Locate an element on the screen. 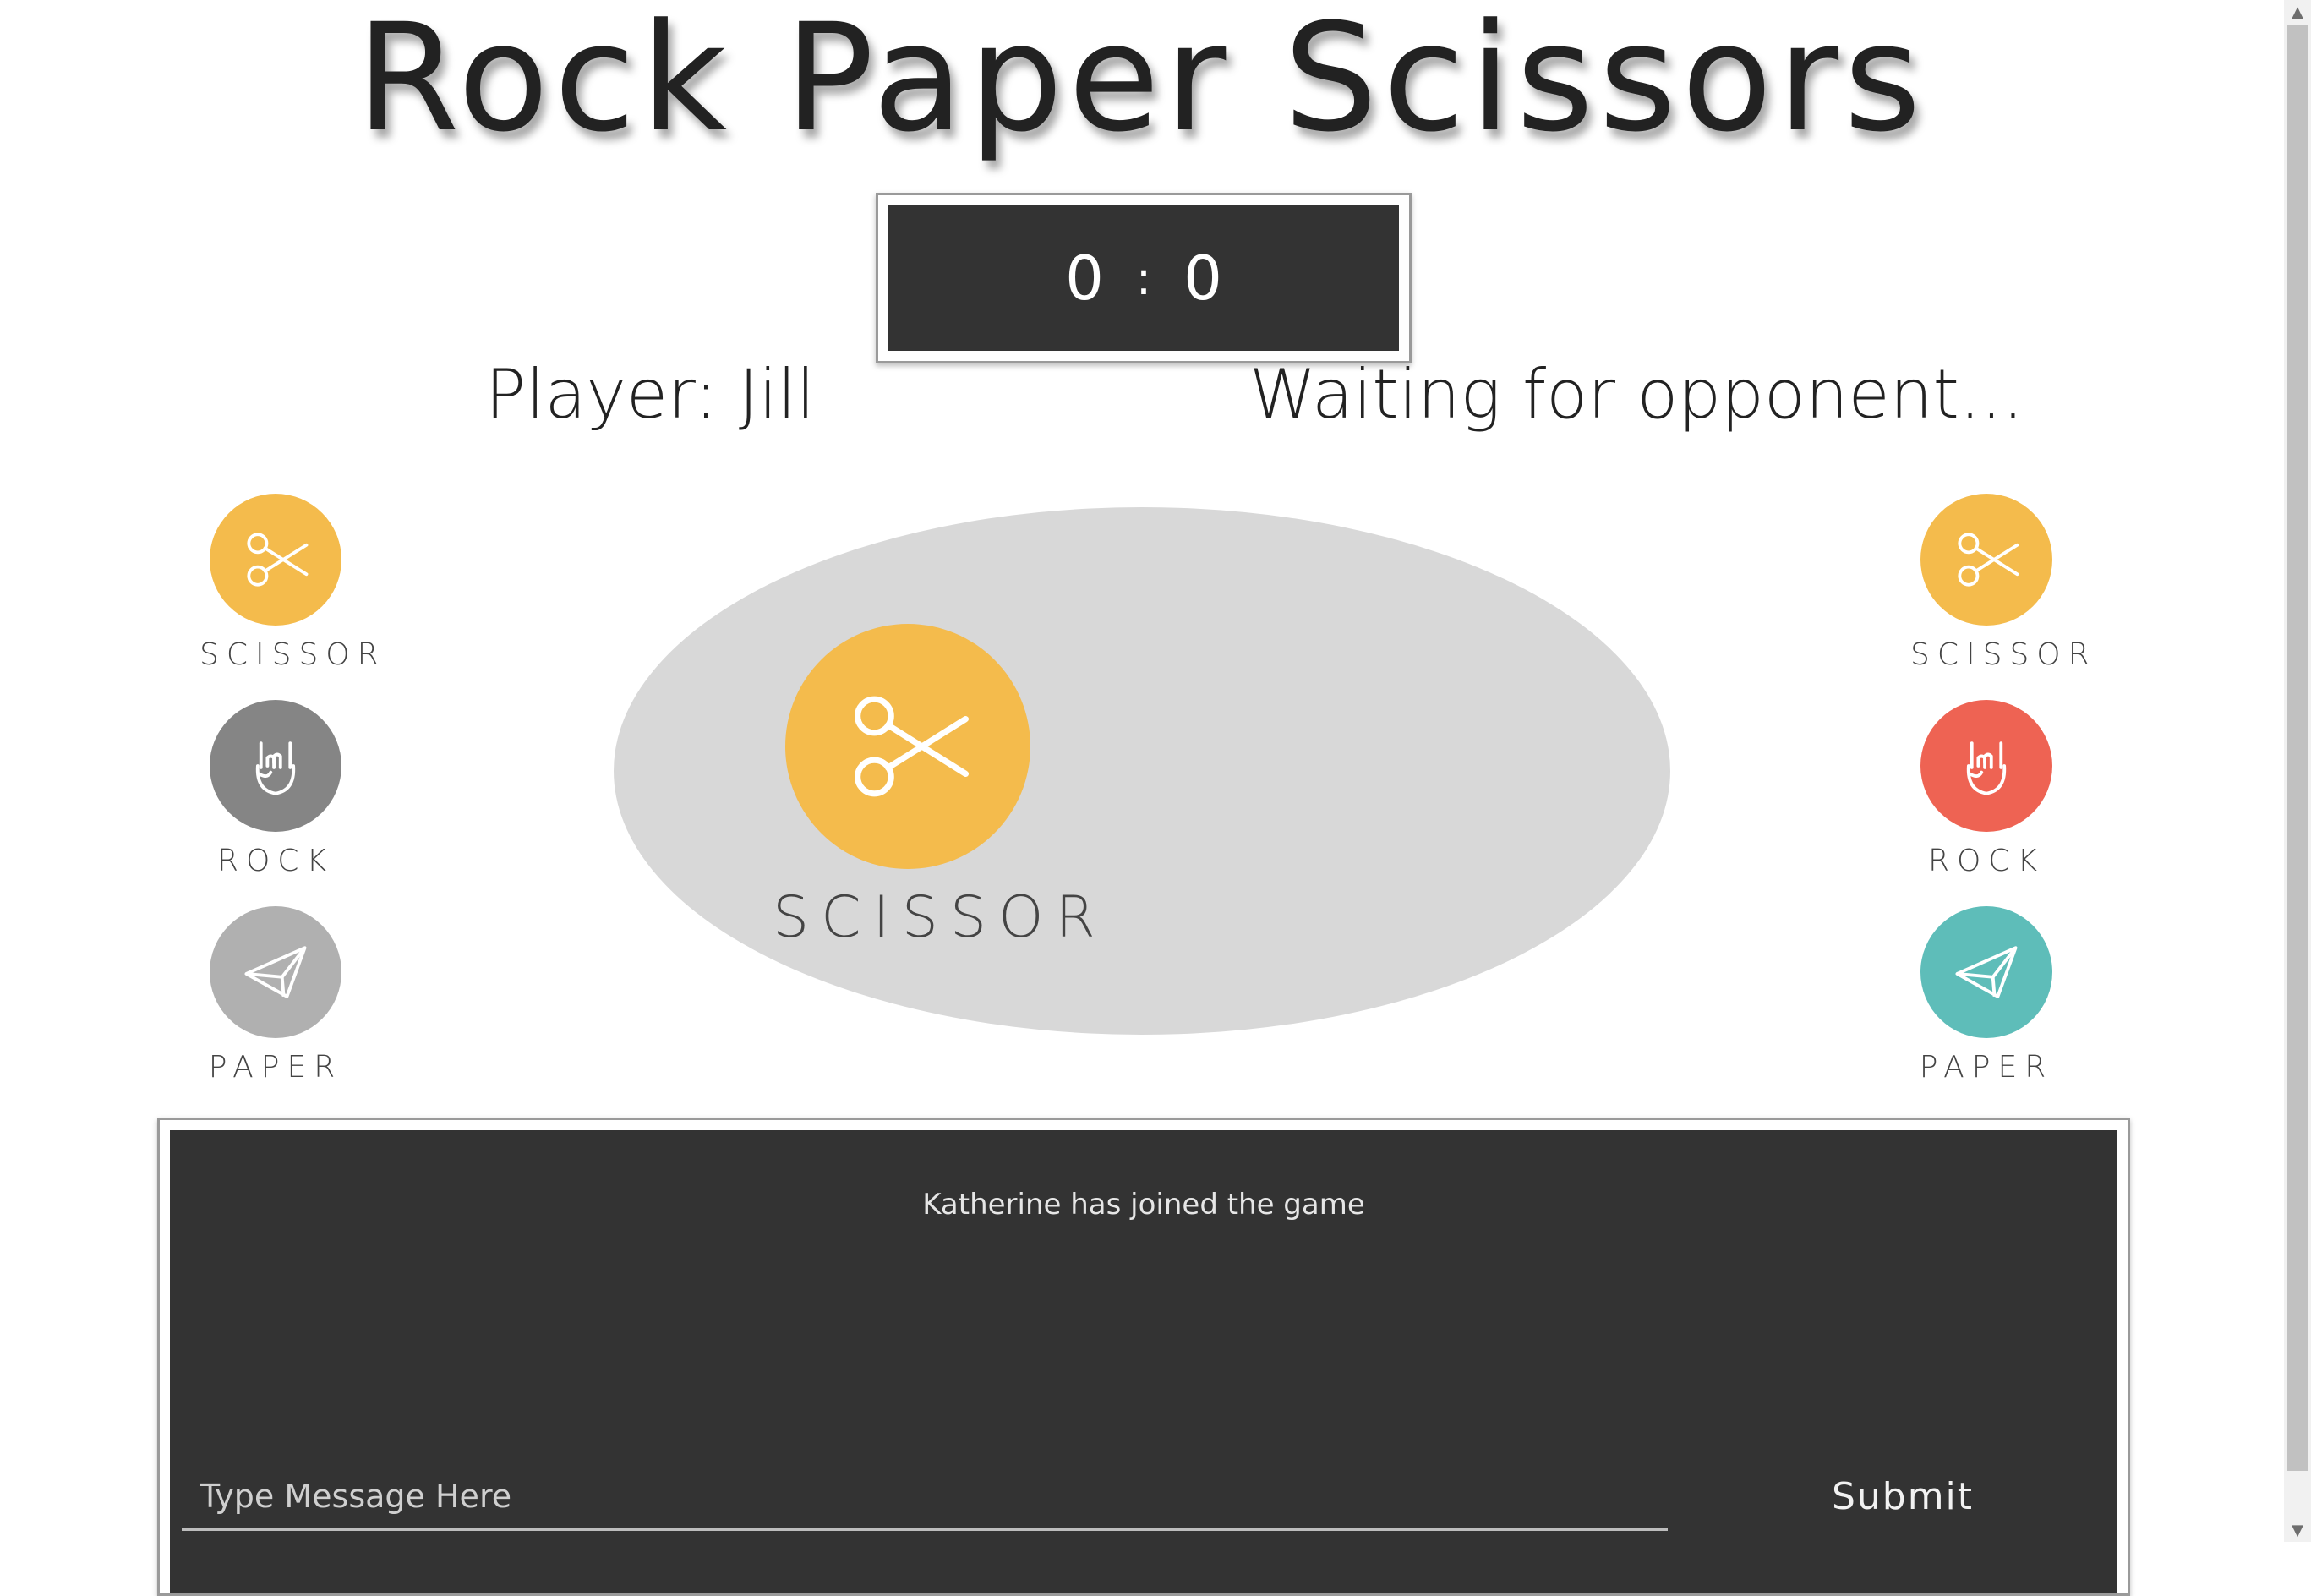 This screenshot has height=1596, width=2311. scoreboard: 0 is located at coordinates (1144, 278).